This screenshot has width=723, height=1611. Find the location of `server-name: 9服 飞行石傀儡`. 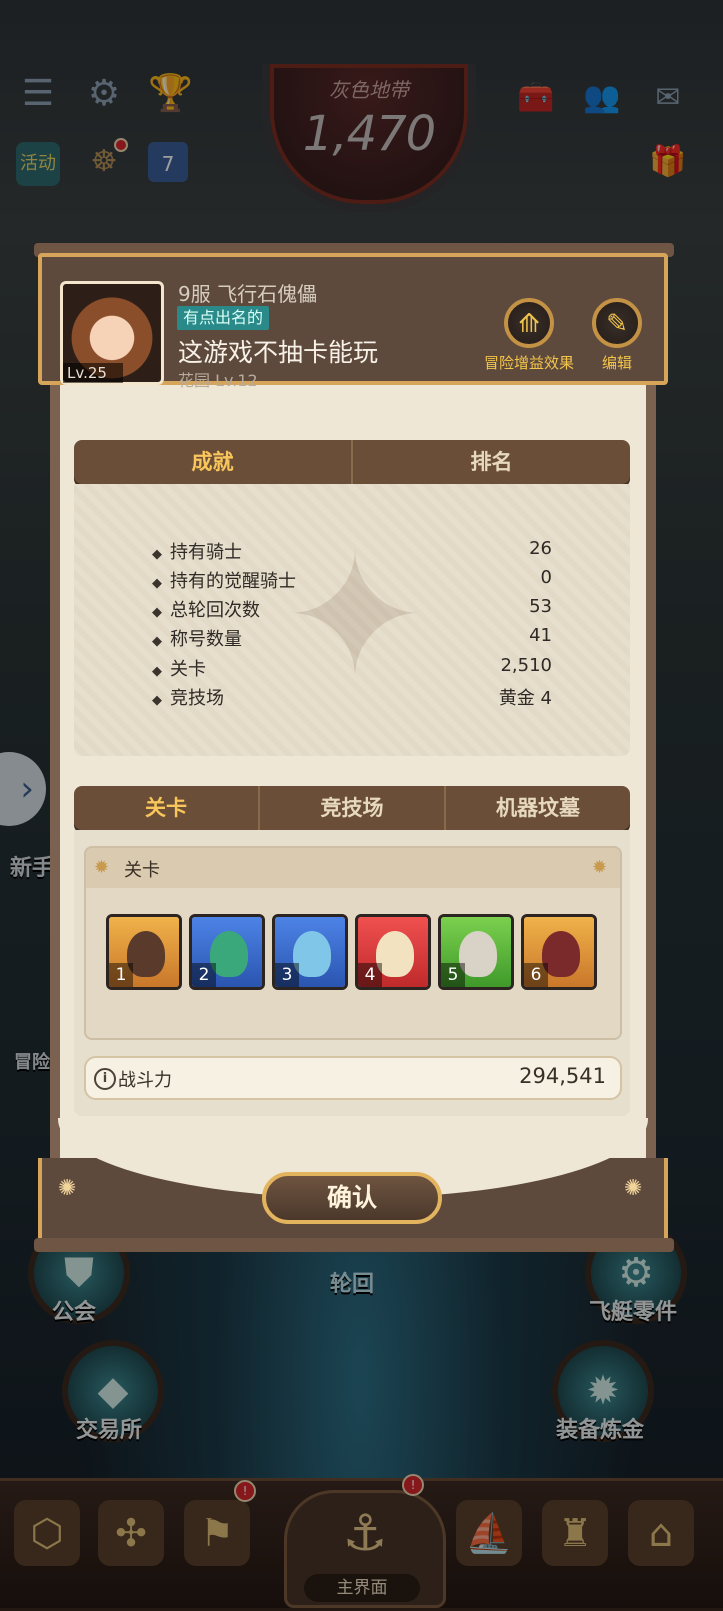

server-name: 9服 飞行石傀儡 is located at coordinates (248, 294).